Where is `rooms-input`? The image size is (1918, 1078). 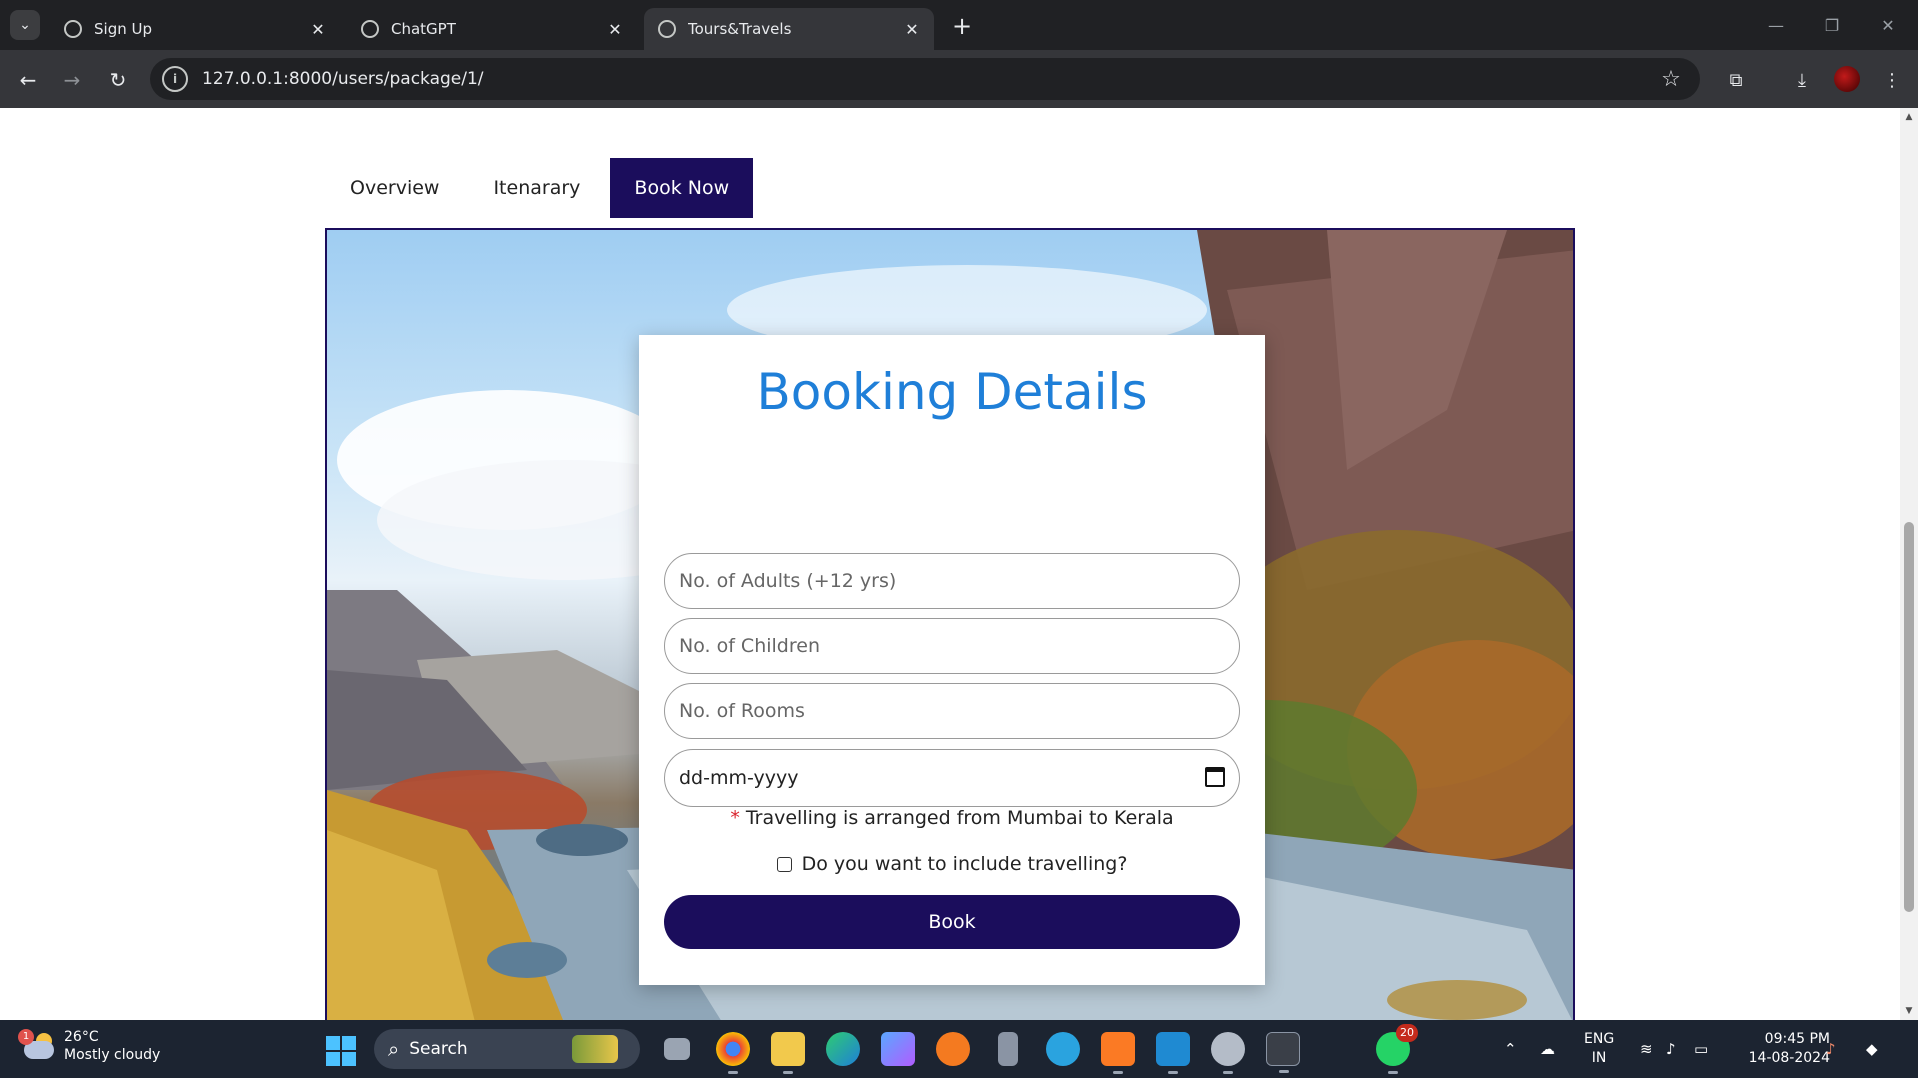 rooms-input is located at coordinates (952, 711).